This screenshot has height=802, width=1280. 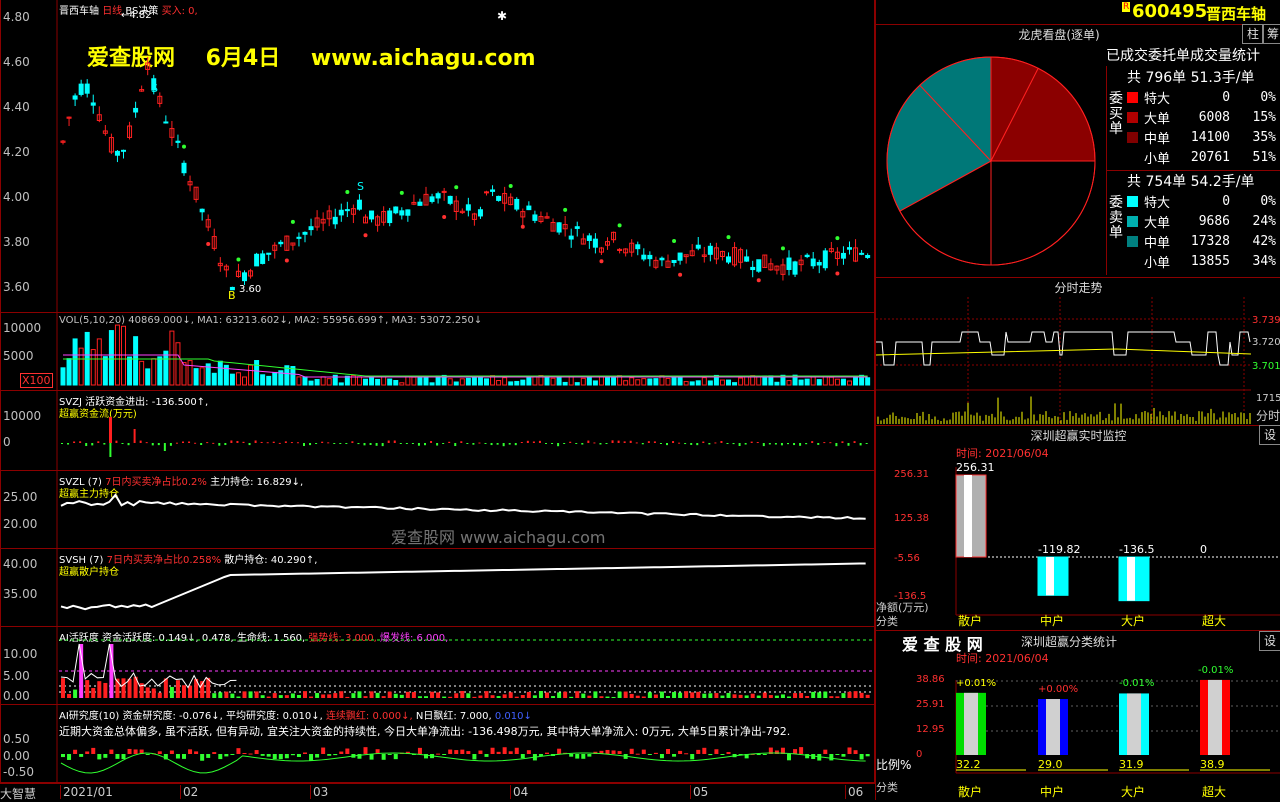 I want to click on svzl-chart: 爱查股网 www.aichagu.com, so click(x=437, y=509).